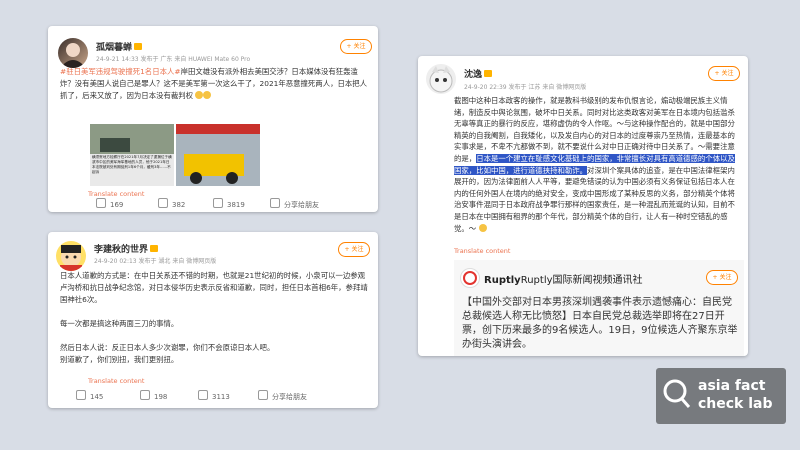 The image size is (800, 450). Describe the element at coordinates (73, 55) in the screenshot. I see `avatar-portrait-icon` at that location.